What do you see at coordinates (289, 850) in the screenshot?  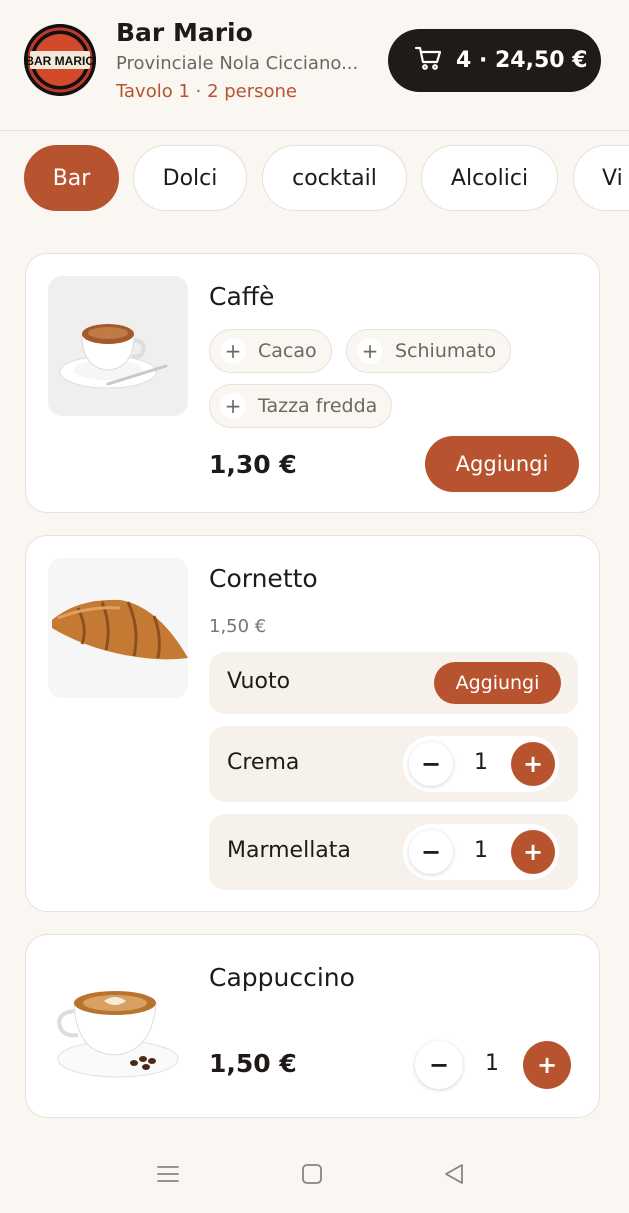 I see `variant-label: Marmellata` at bounding box center [289, 850].